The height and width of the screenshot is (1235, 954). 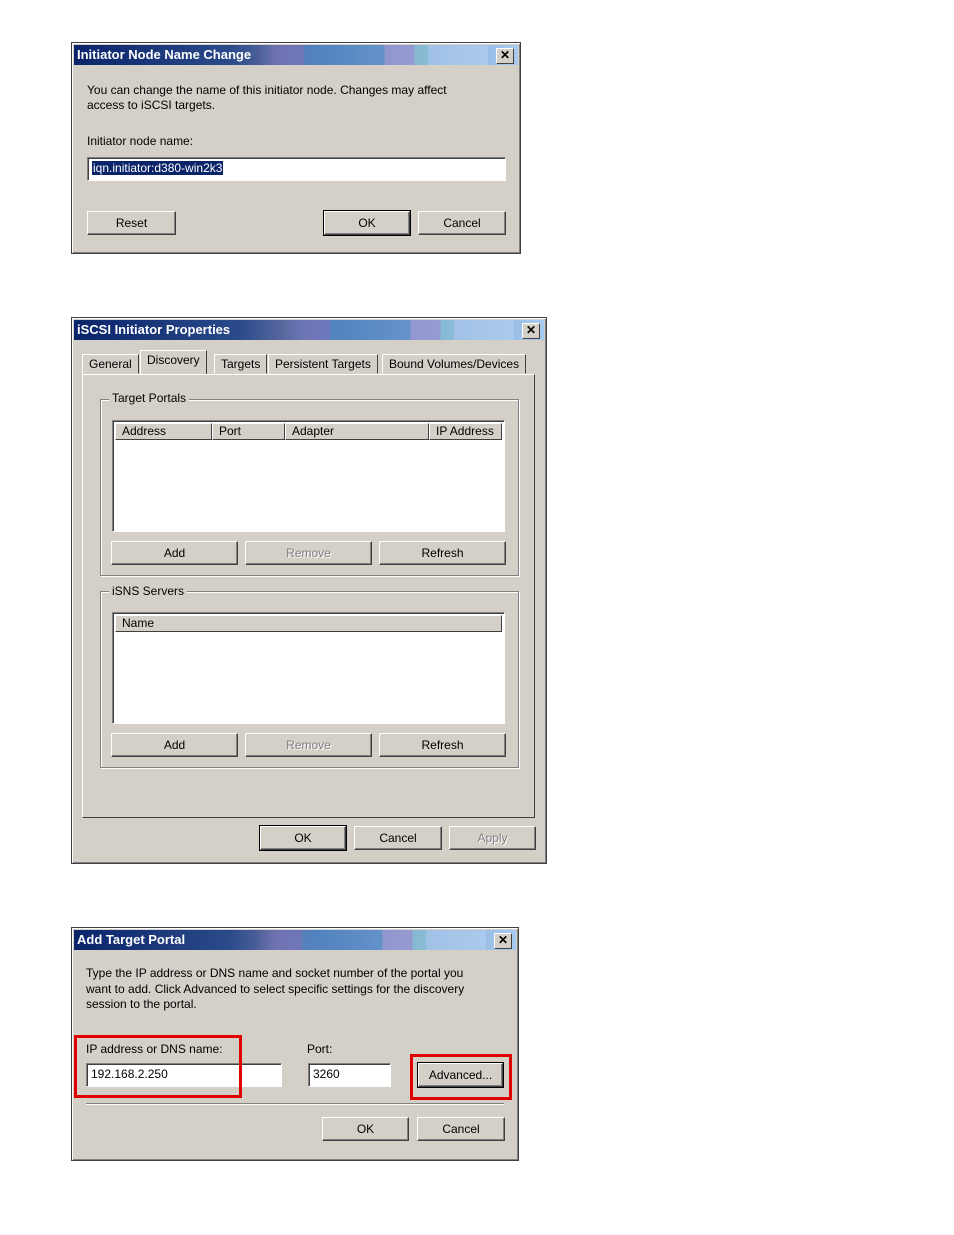 I want to click on dialog-title: iSCSI Initiator Properties, so click(x=154, y=329).